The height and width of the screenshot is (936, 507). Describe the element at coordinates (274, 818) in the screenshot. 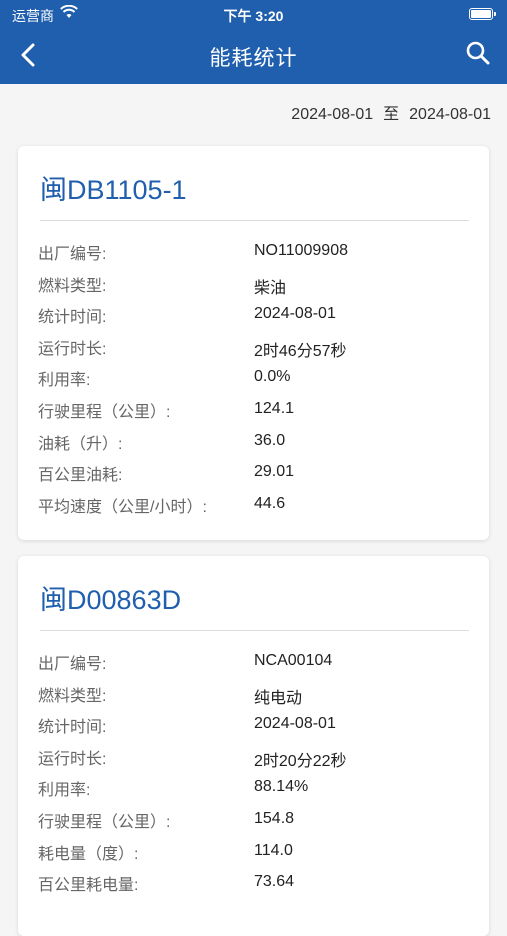

I see `field-value: 154.8` at that location.